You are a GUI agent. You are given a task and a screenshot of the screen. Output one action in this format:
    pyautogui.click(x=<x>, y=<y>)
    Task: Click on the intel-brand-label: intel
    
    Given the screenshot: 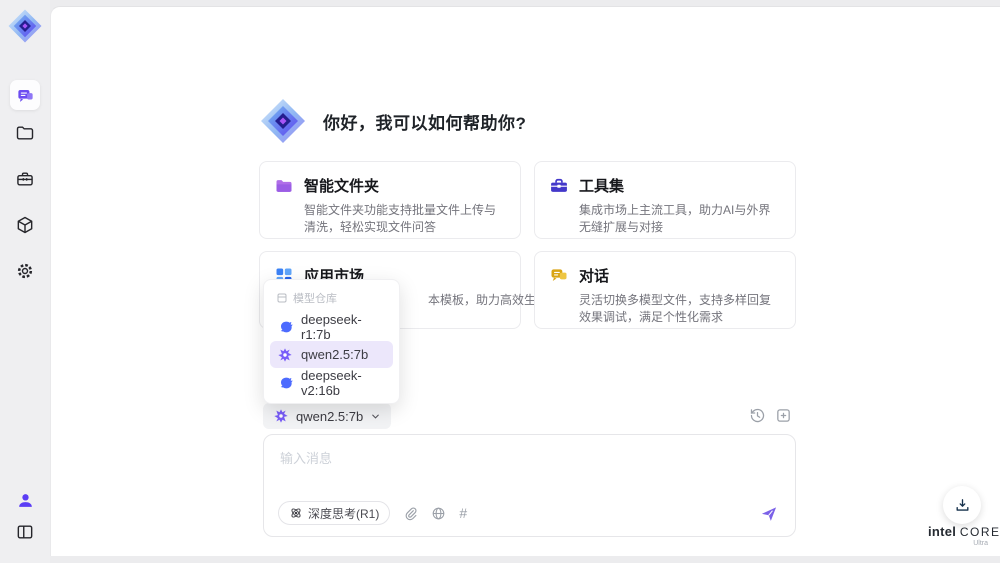 What is the action you would take?
    pyautogui.click(x=942, y=531)
    